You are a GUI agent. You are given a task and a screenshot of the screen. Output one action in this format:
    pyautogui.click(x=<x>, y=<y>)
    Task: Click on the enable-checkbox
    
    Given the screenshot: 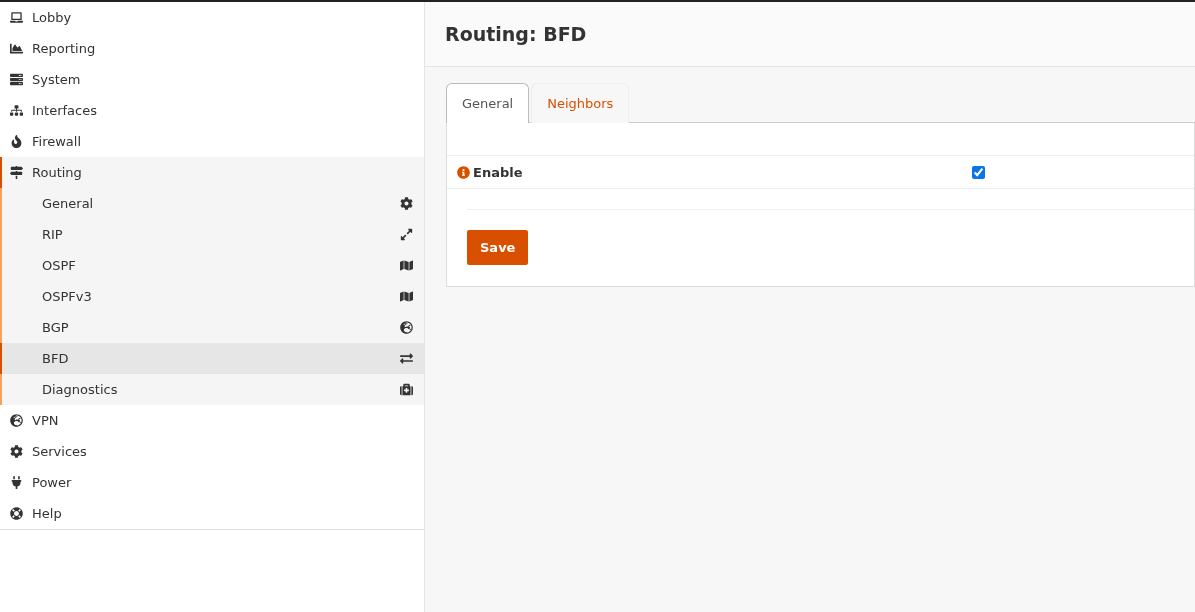 What is the action you would take?
    pyautogui.click(x=978, y=172)
    